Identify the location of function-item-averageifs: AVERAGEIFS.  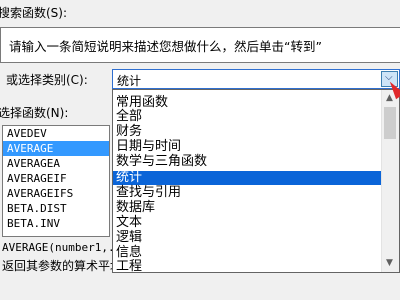
(56, 193).